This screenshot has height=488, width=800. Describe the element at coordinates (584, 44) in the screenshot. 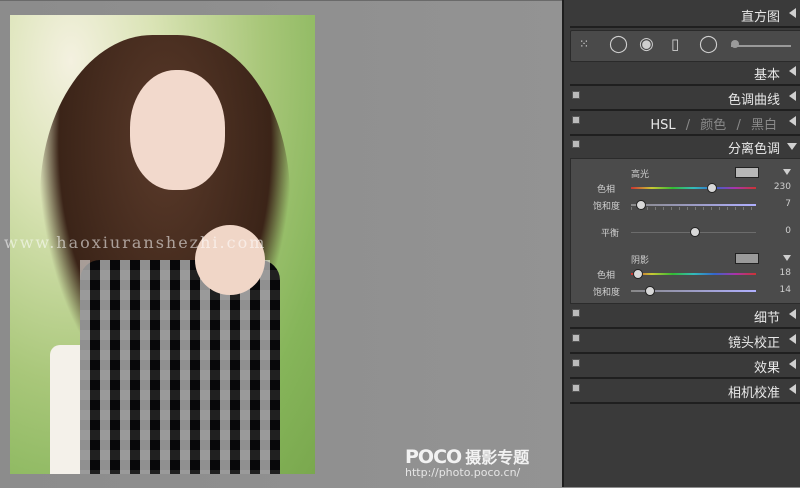

I see `crop-grid-icon: ⁙` at that location.